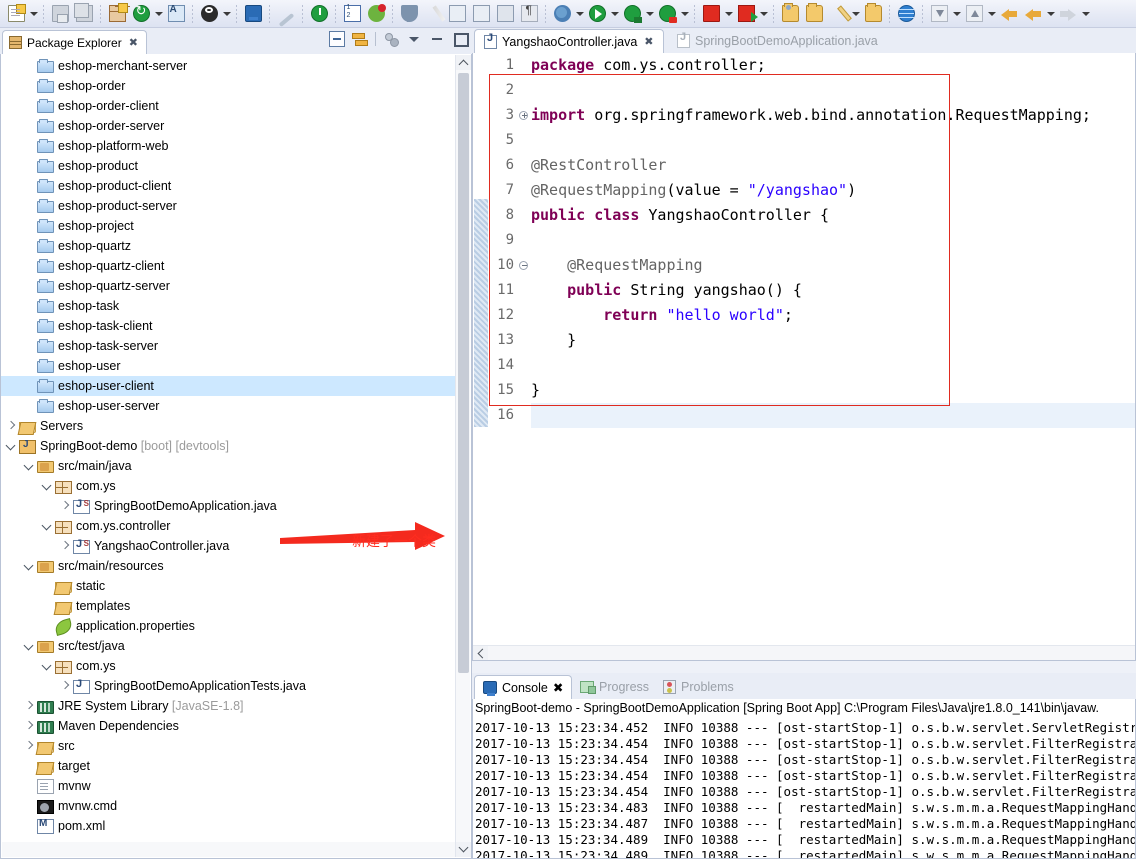  Describe the element at coordinates (632, 14) in the screenshot. I see `run-configurations-button` at that location.